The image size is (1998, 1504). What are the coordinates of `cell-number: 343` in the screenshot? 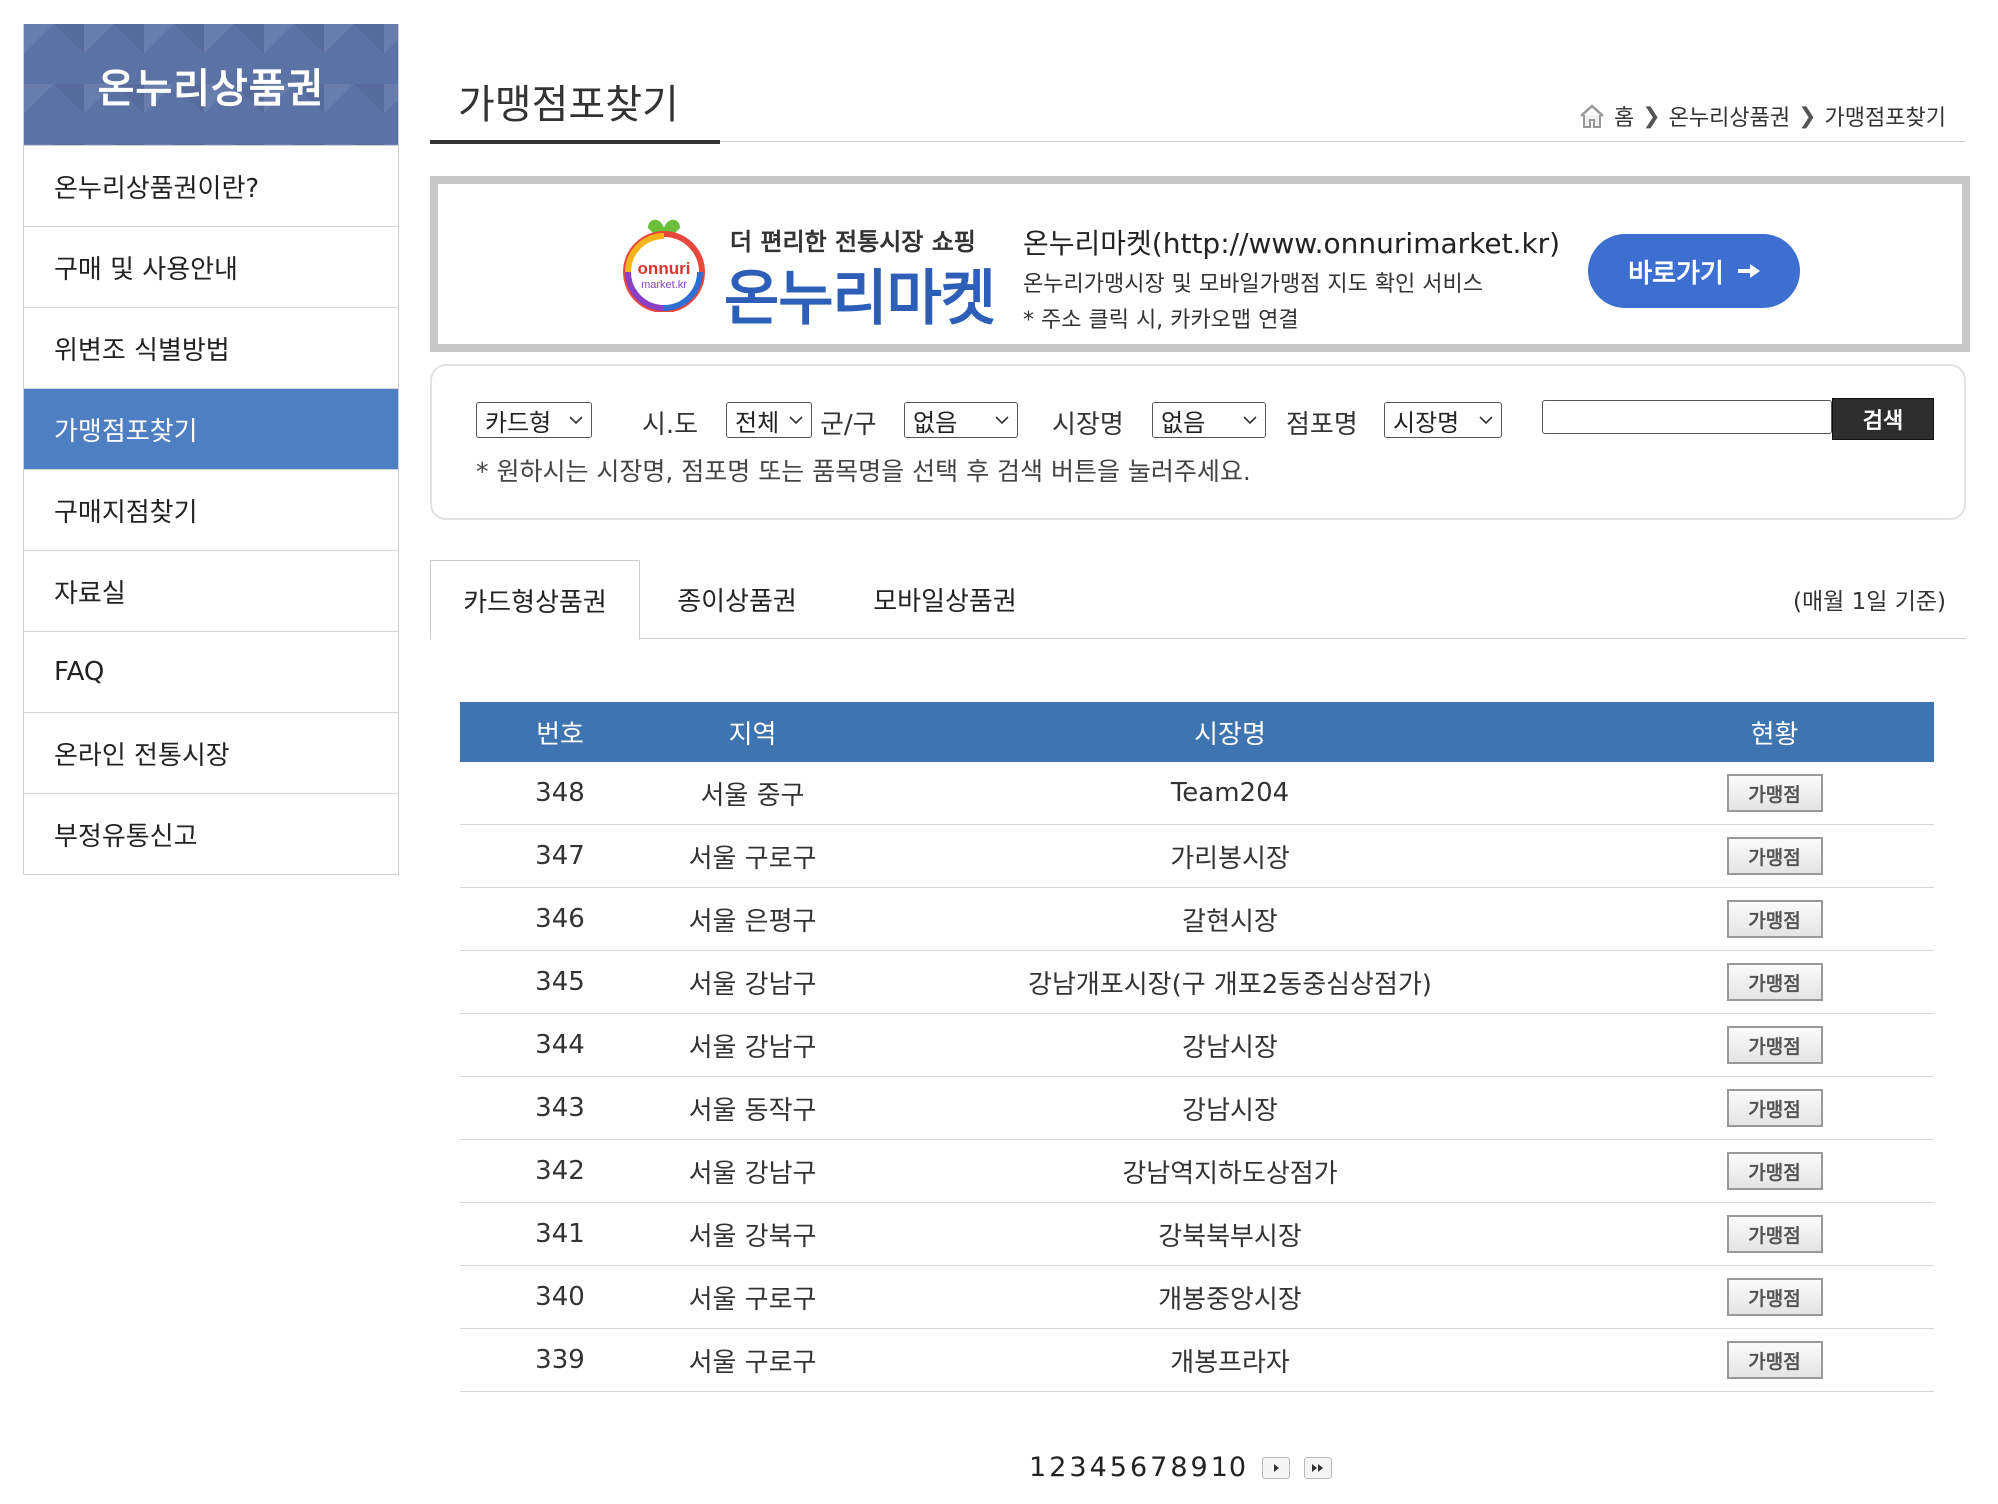 It's located at (560, 1108).